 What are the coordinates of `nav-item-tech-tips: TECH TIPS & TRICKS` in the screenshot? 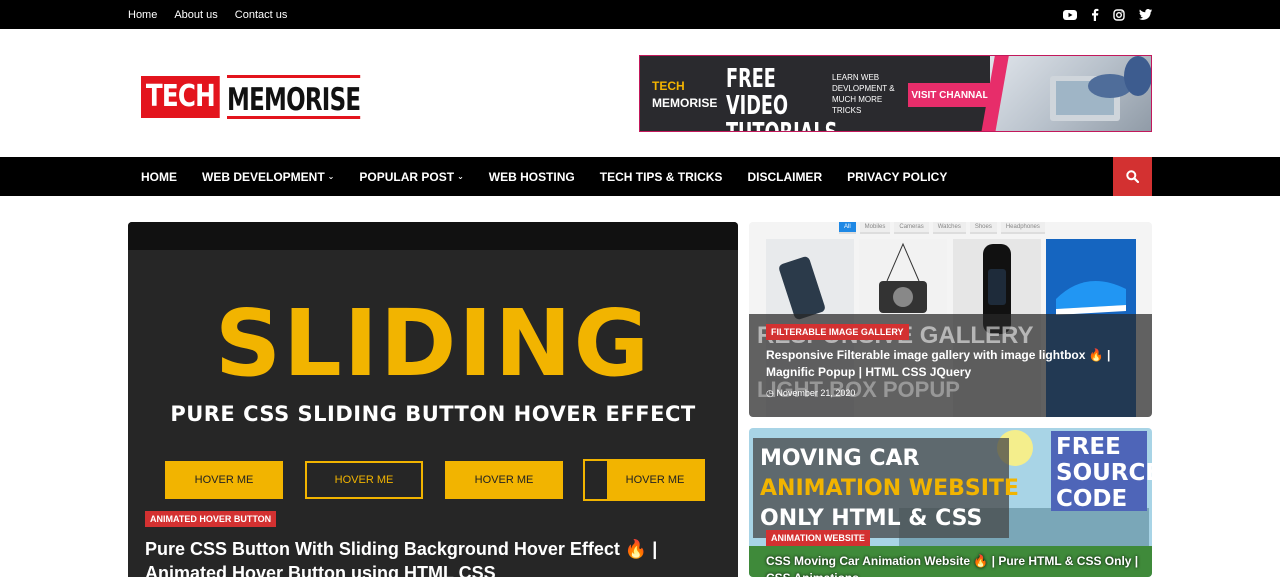 It's located at (661, 177).